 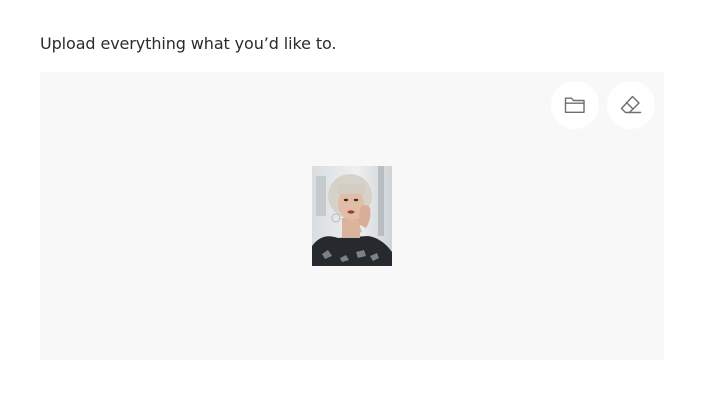 I want to click on photo-illustration, so click(x=352, y=216).